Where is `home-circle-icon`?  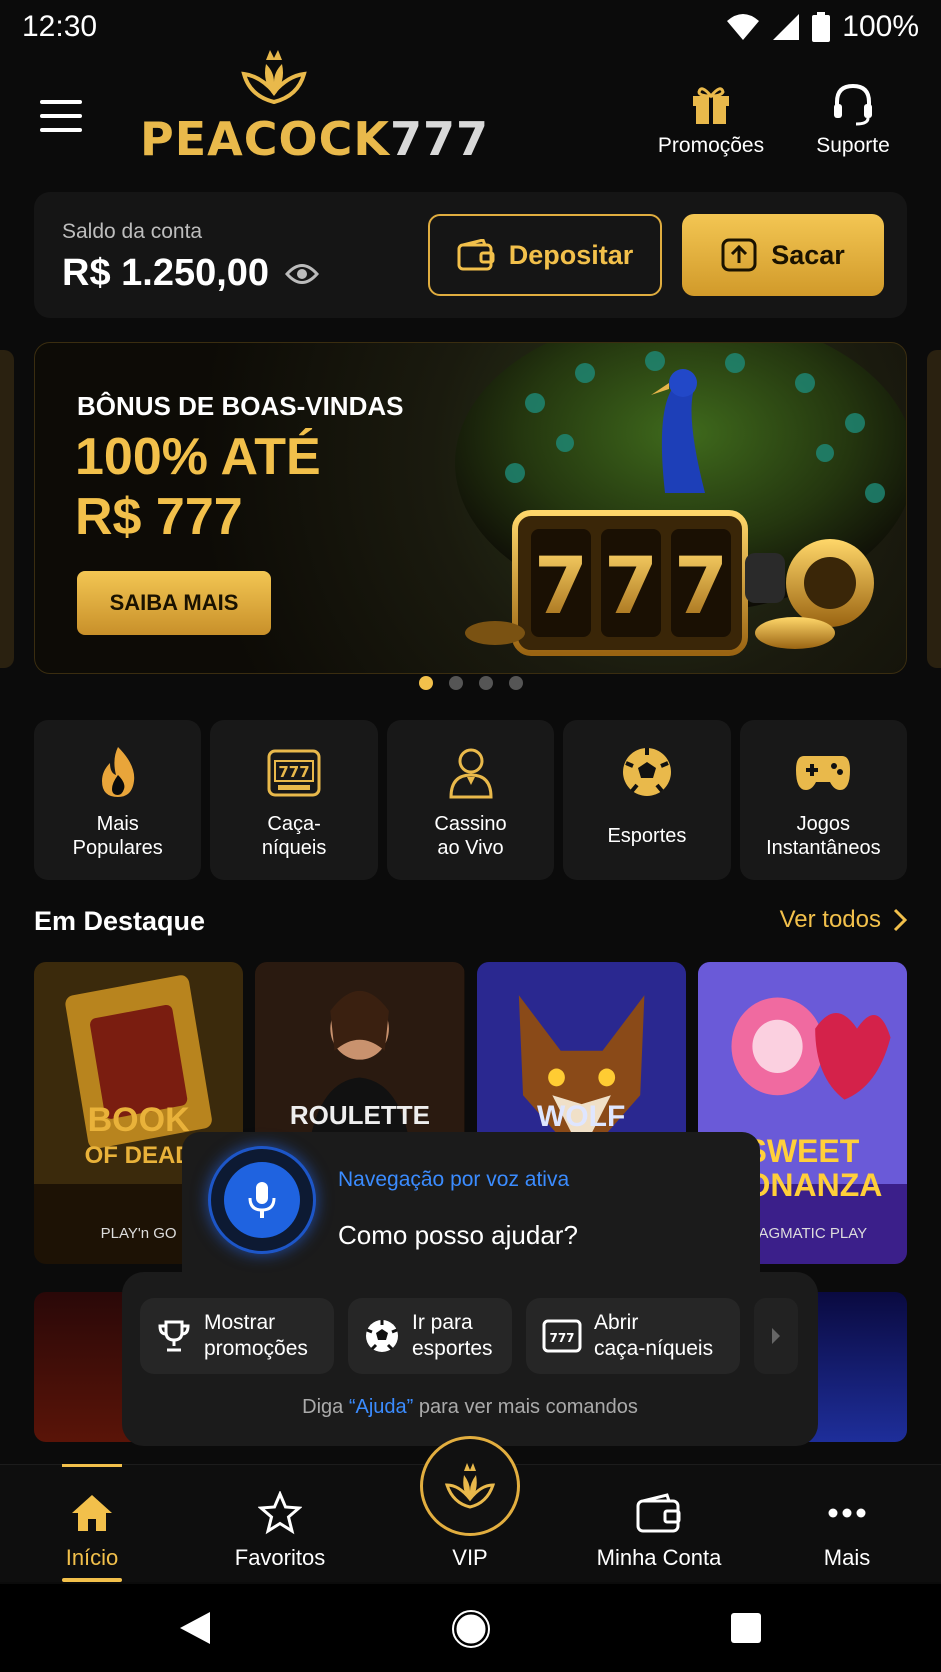 home-circle-icon is located at coordinates (471, 1629).